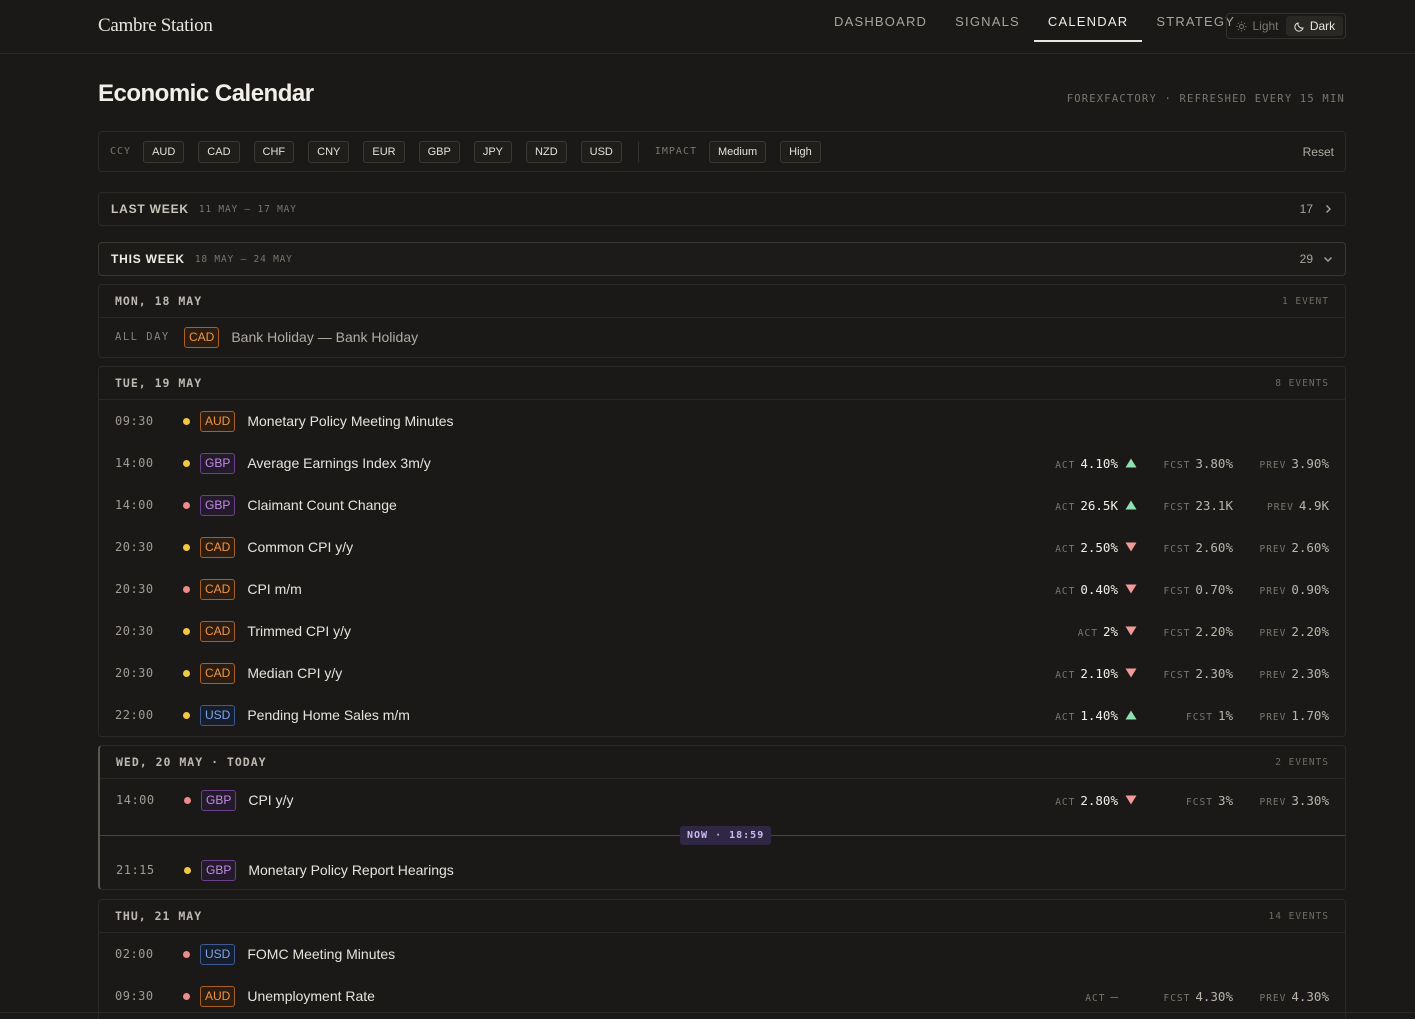 The width and height of the screenshot is (1415, 1019). What do you see at coordinates (1305, 301) in the screenshot?
I see `day-event-count: 1 EVENT` at bounding box center [1305, 301].